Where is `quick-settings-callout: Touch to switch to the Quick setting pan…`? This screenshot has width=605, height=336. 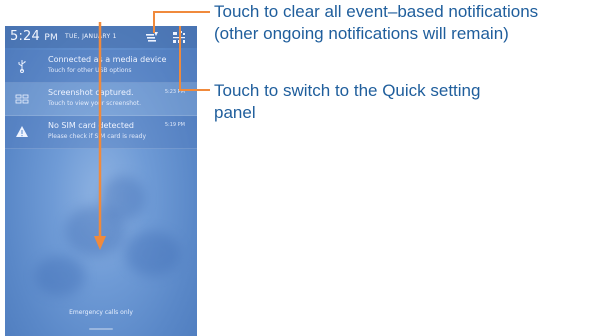 quick-settings-callout: Touch to switch to the Quick setting pan… is located at coordinates (347, 102).